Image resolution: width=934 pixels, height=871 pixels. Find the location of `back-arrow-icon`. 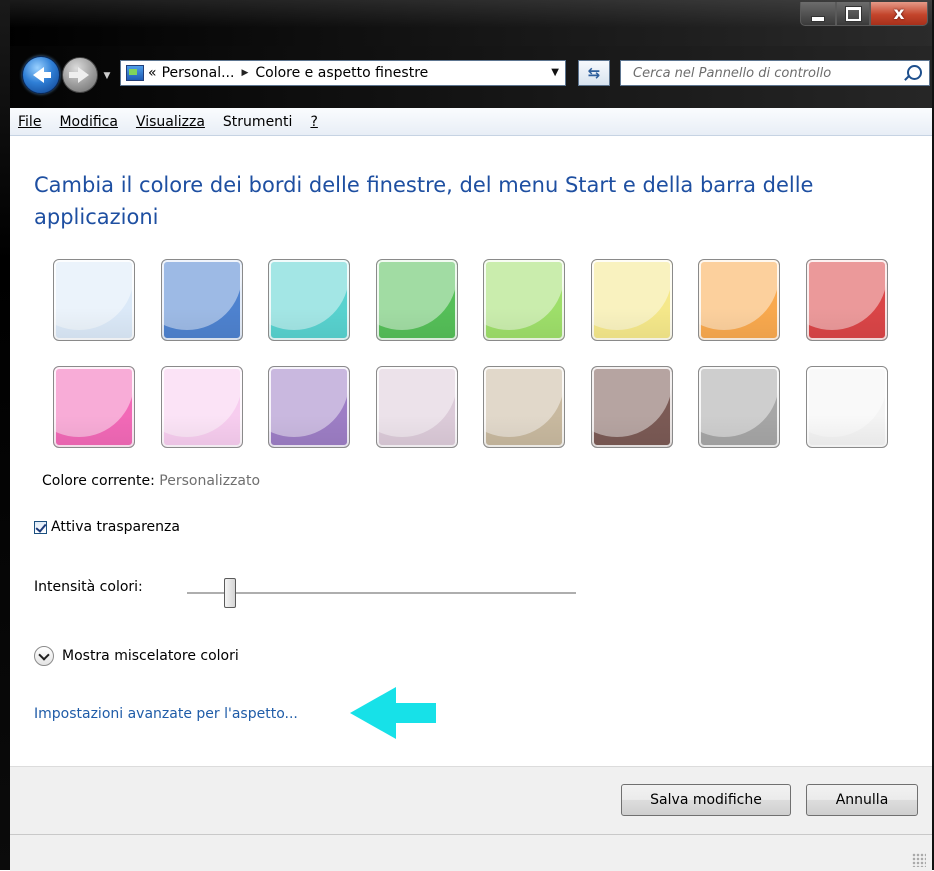

back-arrow-icon is located at coordinates (42, 75).